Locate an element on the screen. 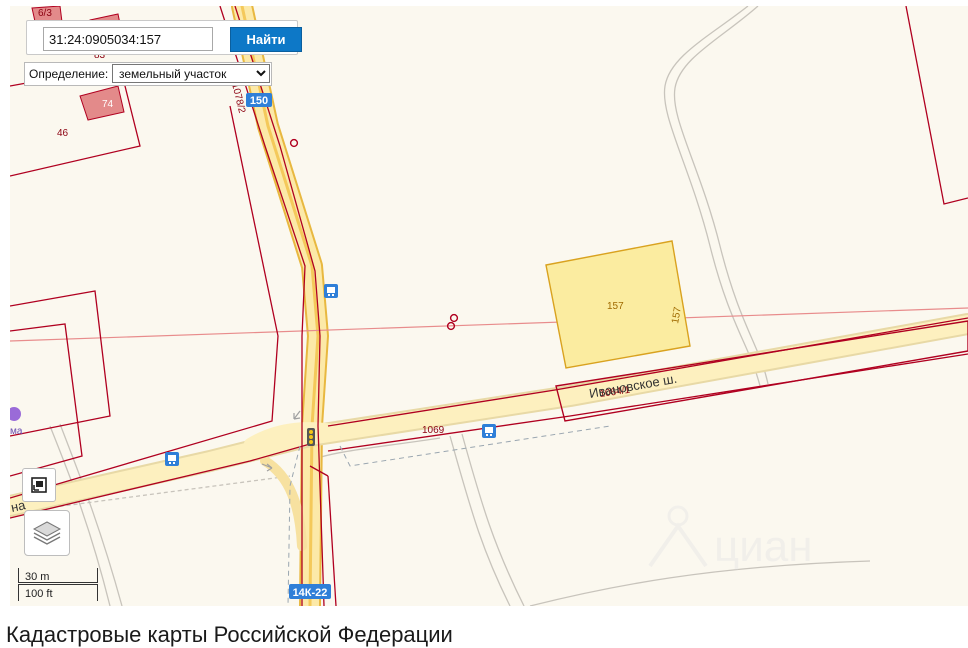  scale-imperial-label: 100 ft is located at coordinates (39, 594).